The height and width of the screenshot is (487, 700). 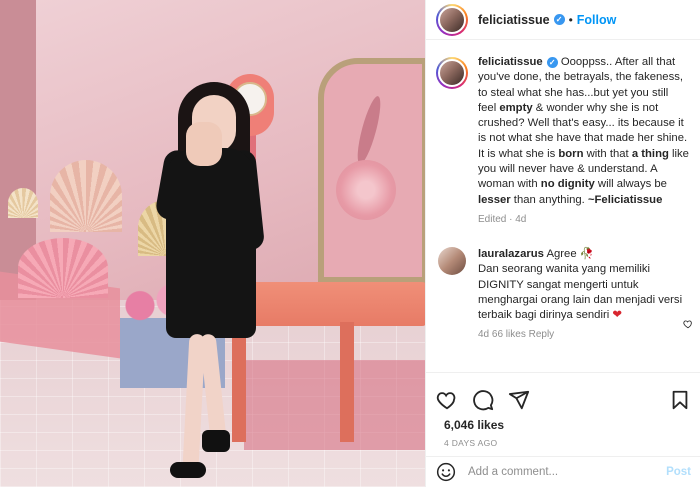 What do you see at coordinates (514, 20) in the screenshot?
I see `header-username: feliciatissue` at bounding box center [514, 20].